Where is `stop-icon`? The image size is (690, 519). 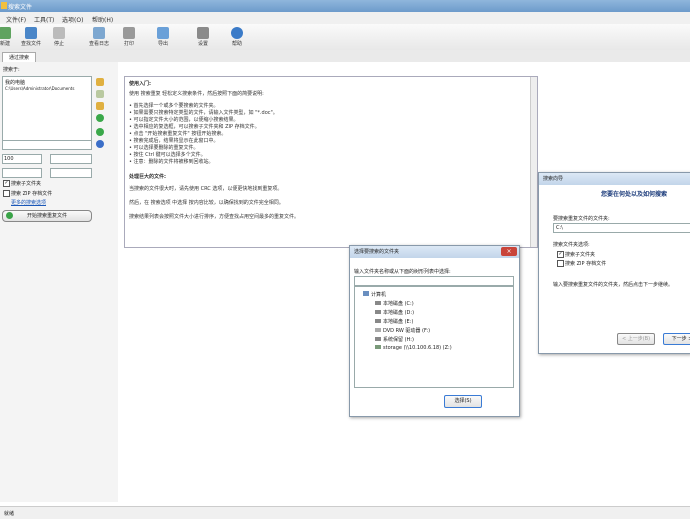 stop-icon is located at coordinates (59, 33).